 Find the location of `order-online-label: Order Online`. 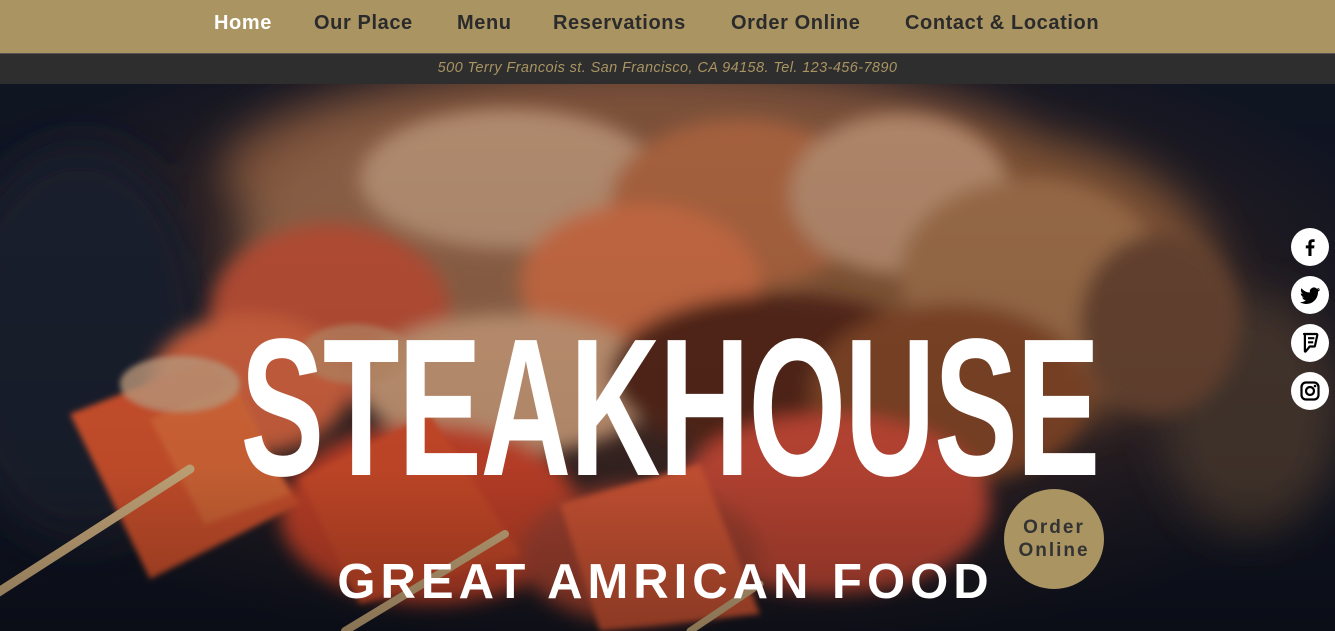

order-online-label: Order Online is located at coordinates (1054, 539).